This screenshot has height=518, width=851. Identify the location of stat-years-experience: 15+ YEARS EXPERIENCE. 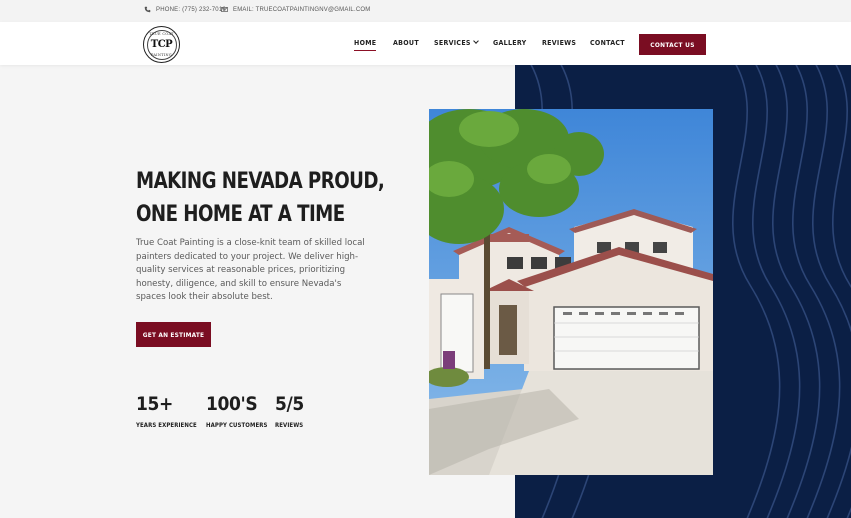
(166, 411).